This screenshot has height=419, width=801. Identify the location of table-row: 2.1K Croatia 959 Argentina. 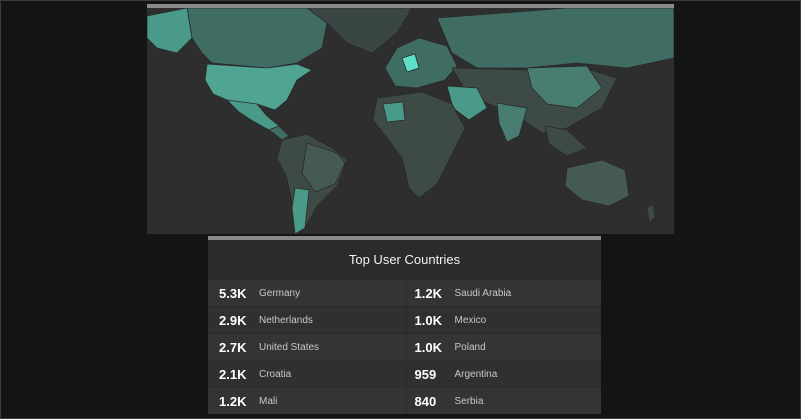
(404, 374).